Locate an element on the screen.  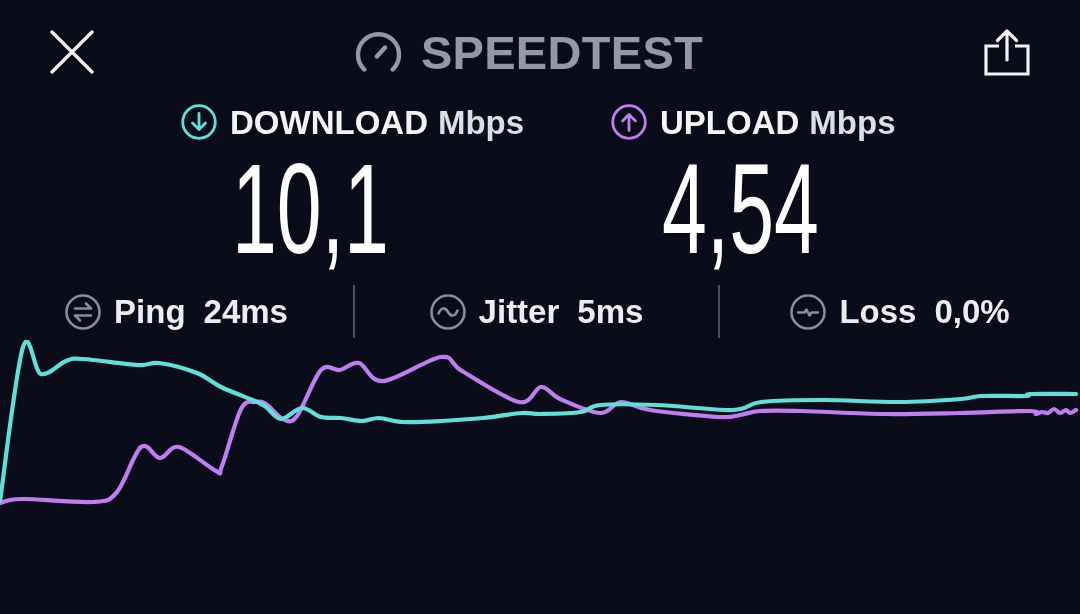
share-icon is located at coordinates (1007, 52).